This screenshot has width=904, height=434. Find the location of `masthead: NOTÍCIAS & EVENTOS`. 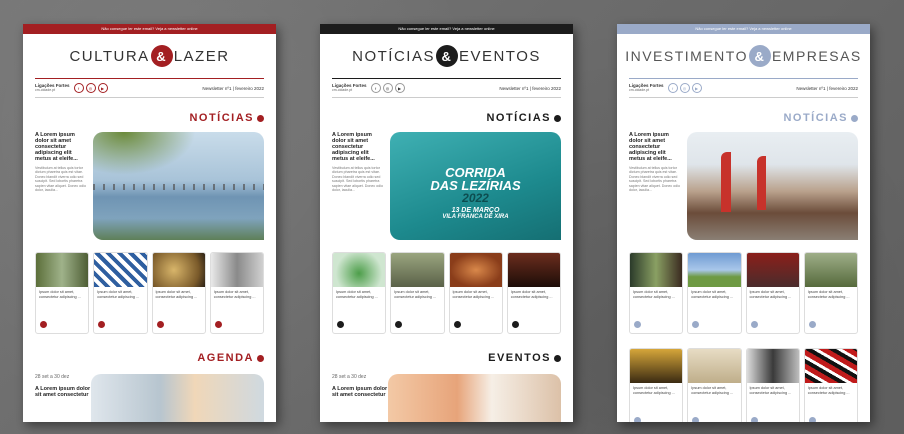

masthead: NOTÍCIAS & EVENTOS is located at coordinates (446, 56).